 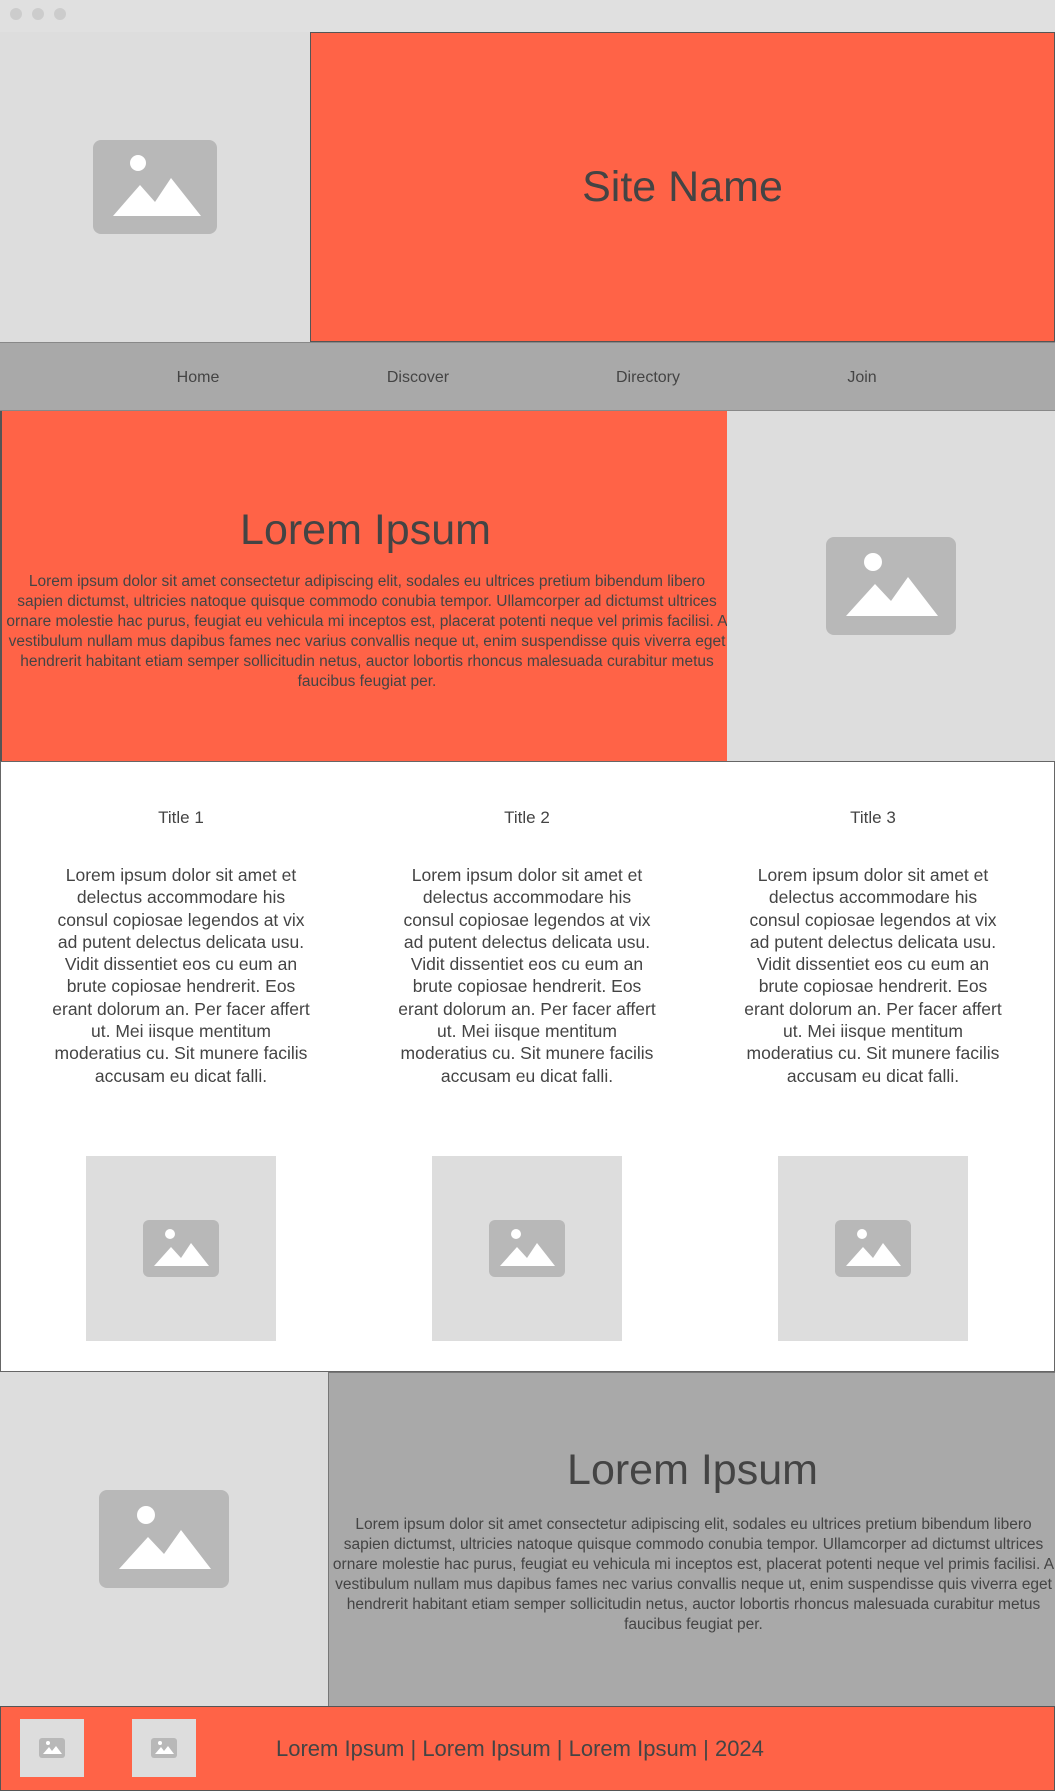 I want to click on window-dot-close, so click(x=16, y=14).